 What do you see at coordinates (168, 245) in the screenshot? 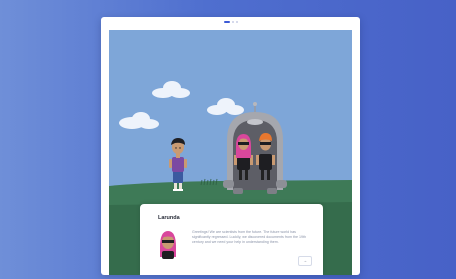
I see `speaker-portrait` at bounding box center [168, 245].